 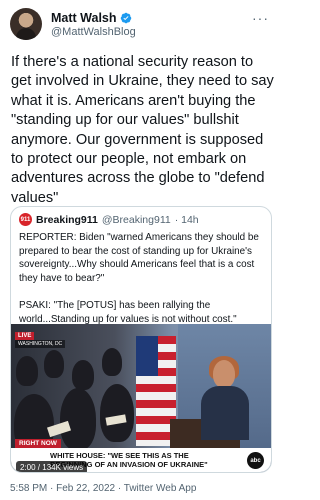 I want to click on author-name: Matt Walsh, so click(x=84, y=18).